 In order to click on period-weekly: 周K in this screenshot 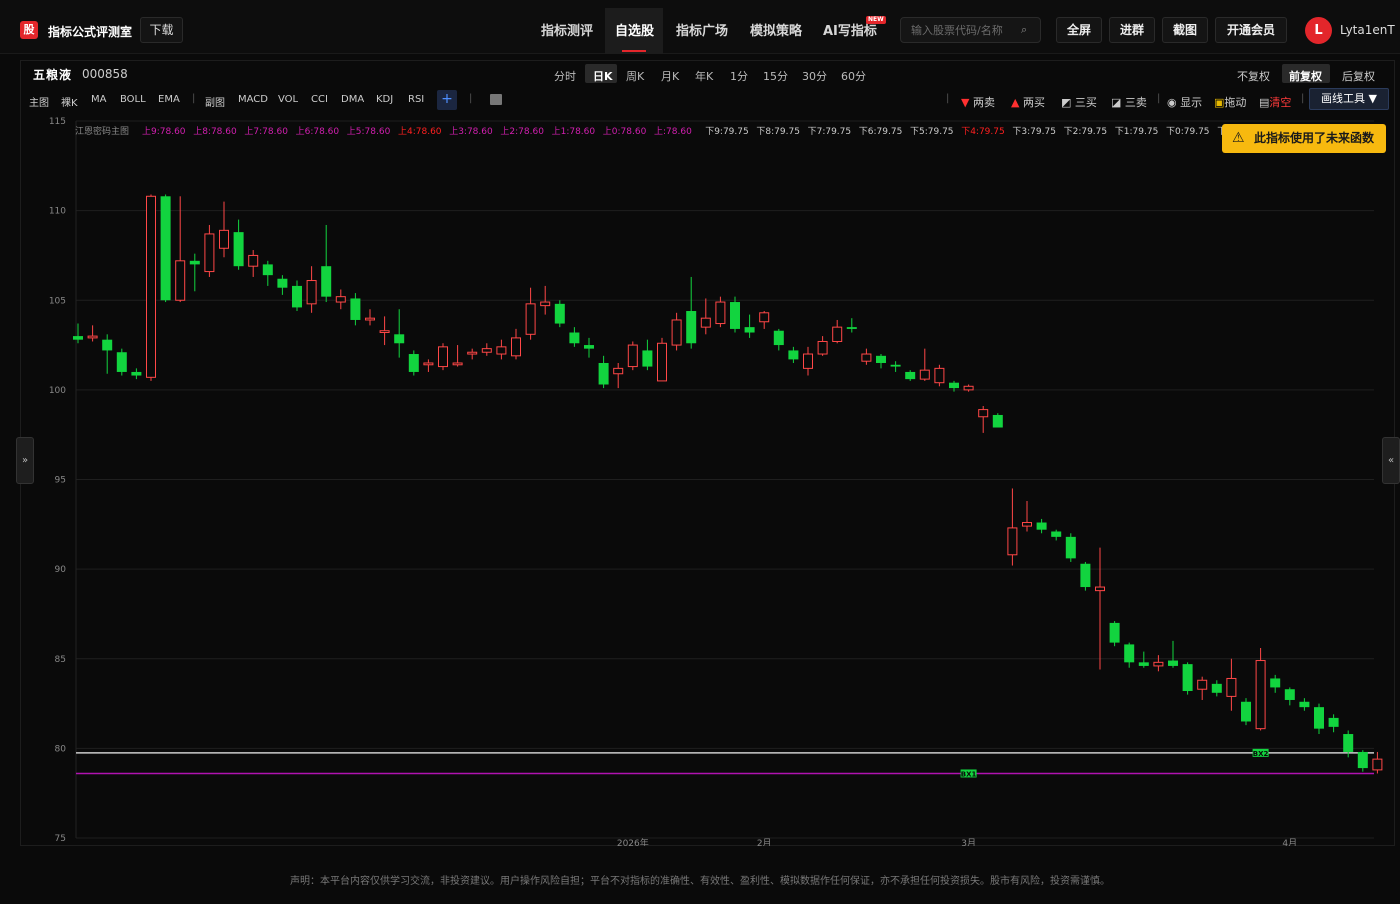, I will do `click(635, 76)`.